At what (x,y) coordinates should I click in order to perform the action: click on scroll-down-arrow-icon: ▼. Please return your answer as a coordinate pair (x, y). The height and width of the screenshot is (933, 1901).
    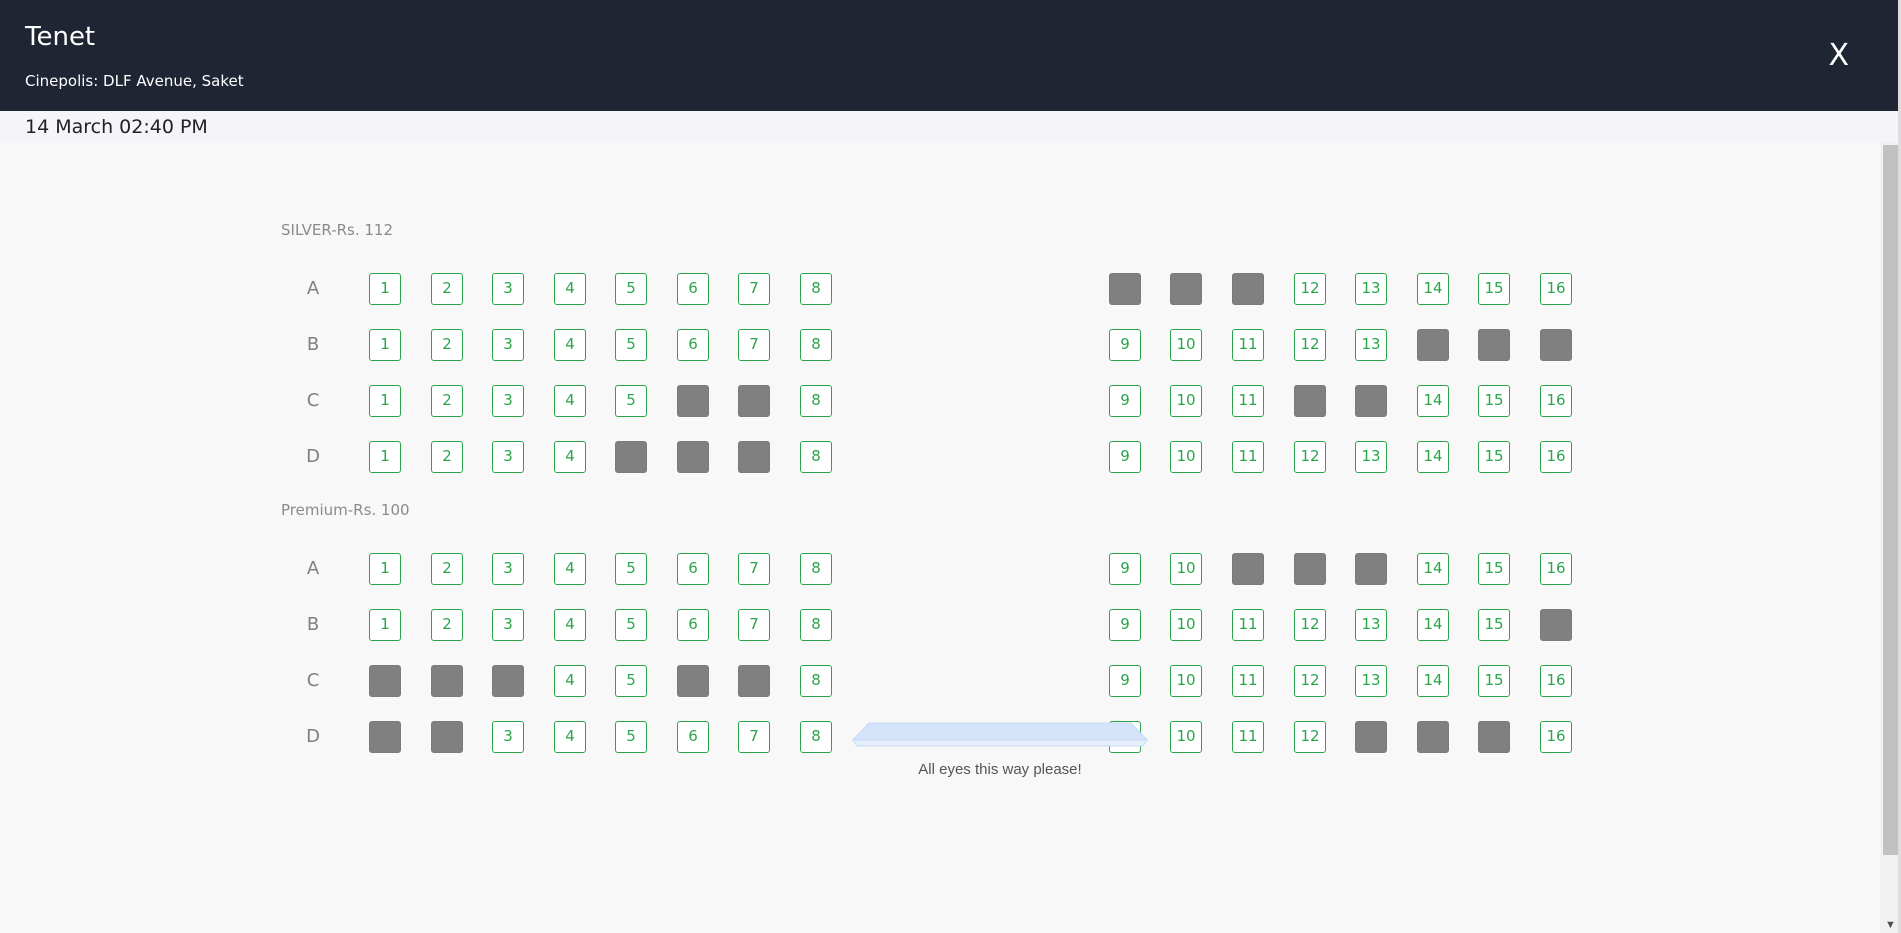
    Looking at the image, I should click on (1890, 925).